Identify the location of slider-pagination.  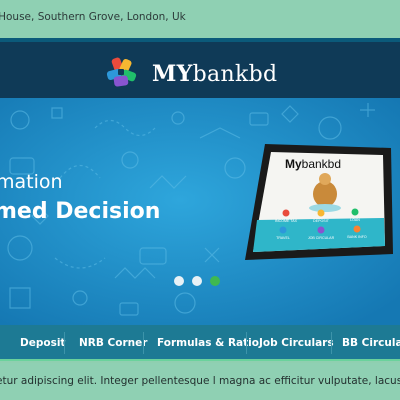
(197, 281).